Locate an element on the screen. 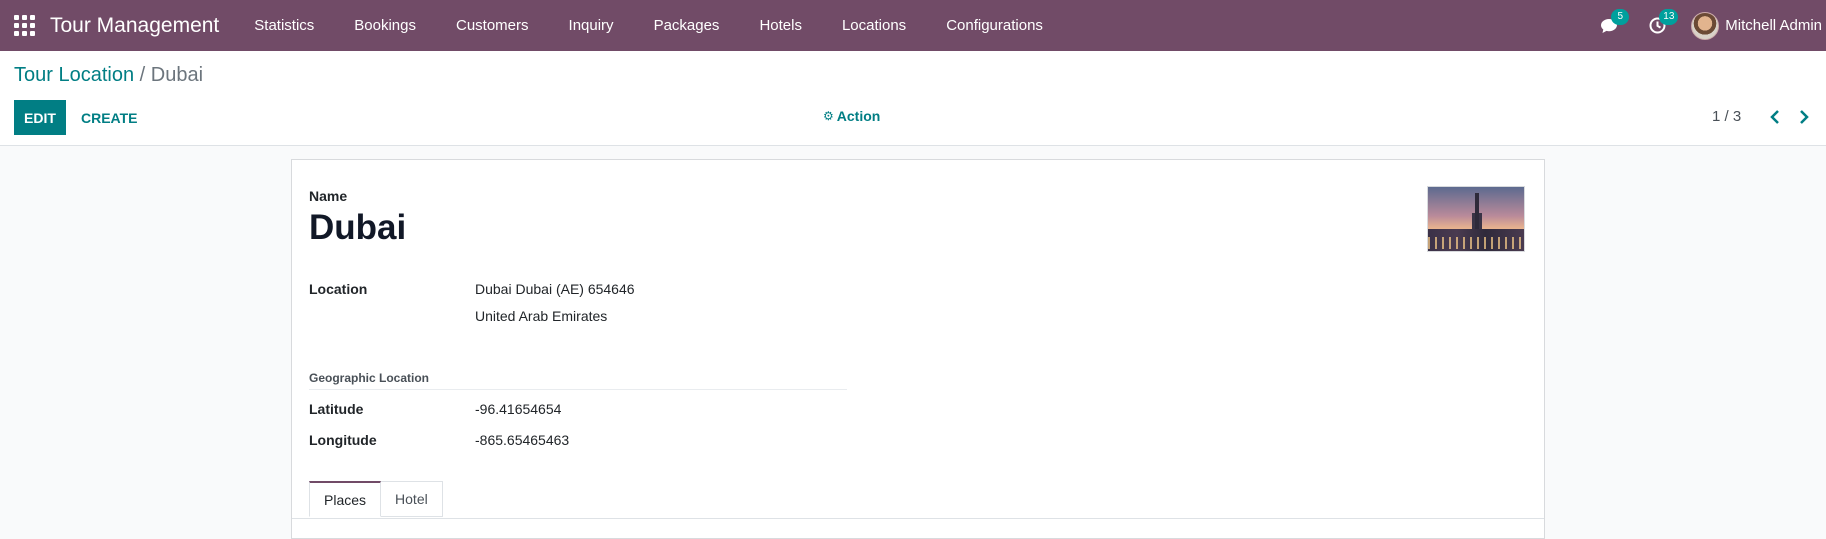 Image resolution: width=1826 pixels, height=539 pixels. location-label: Location is located at coordinates (338, 289).